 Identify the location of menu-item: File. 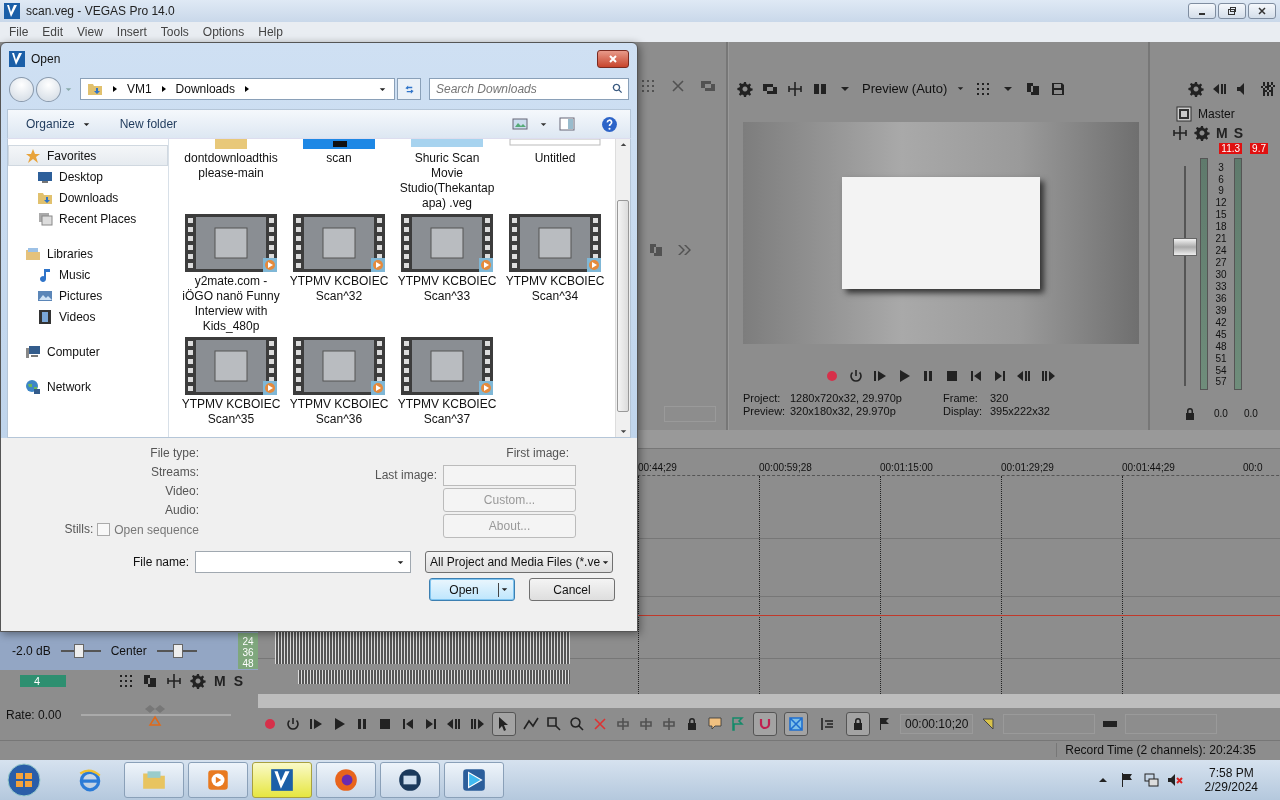
(19, 31).